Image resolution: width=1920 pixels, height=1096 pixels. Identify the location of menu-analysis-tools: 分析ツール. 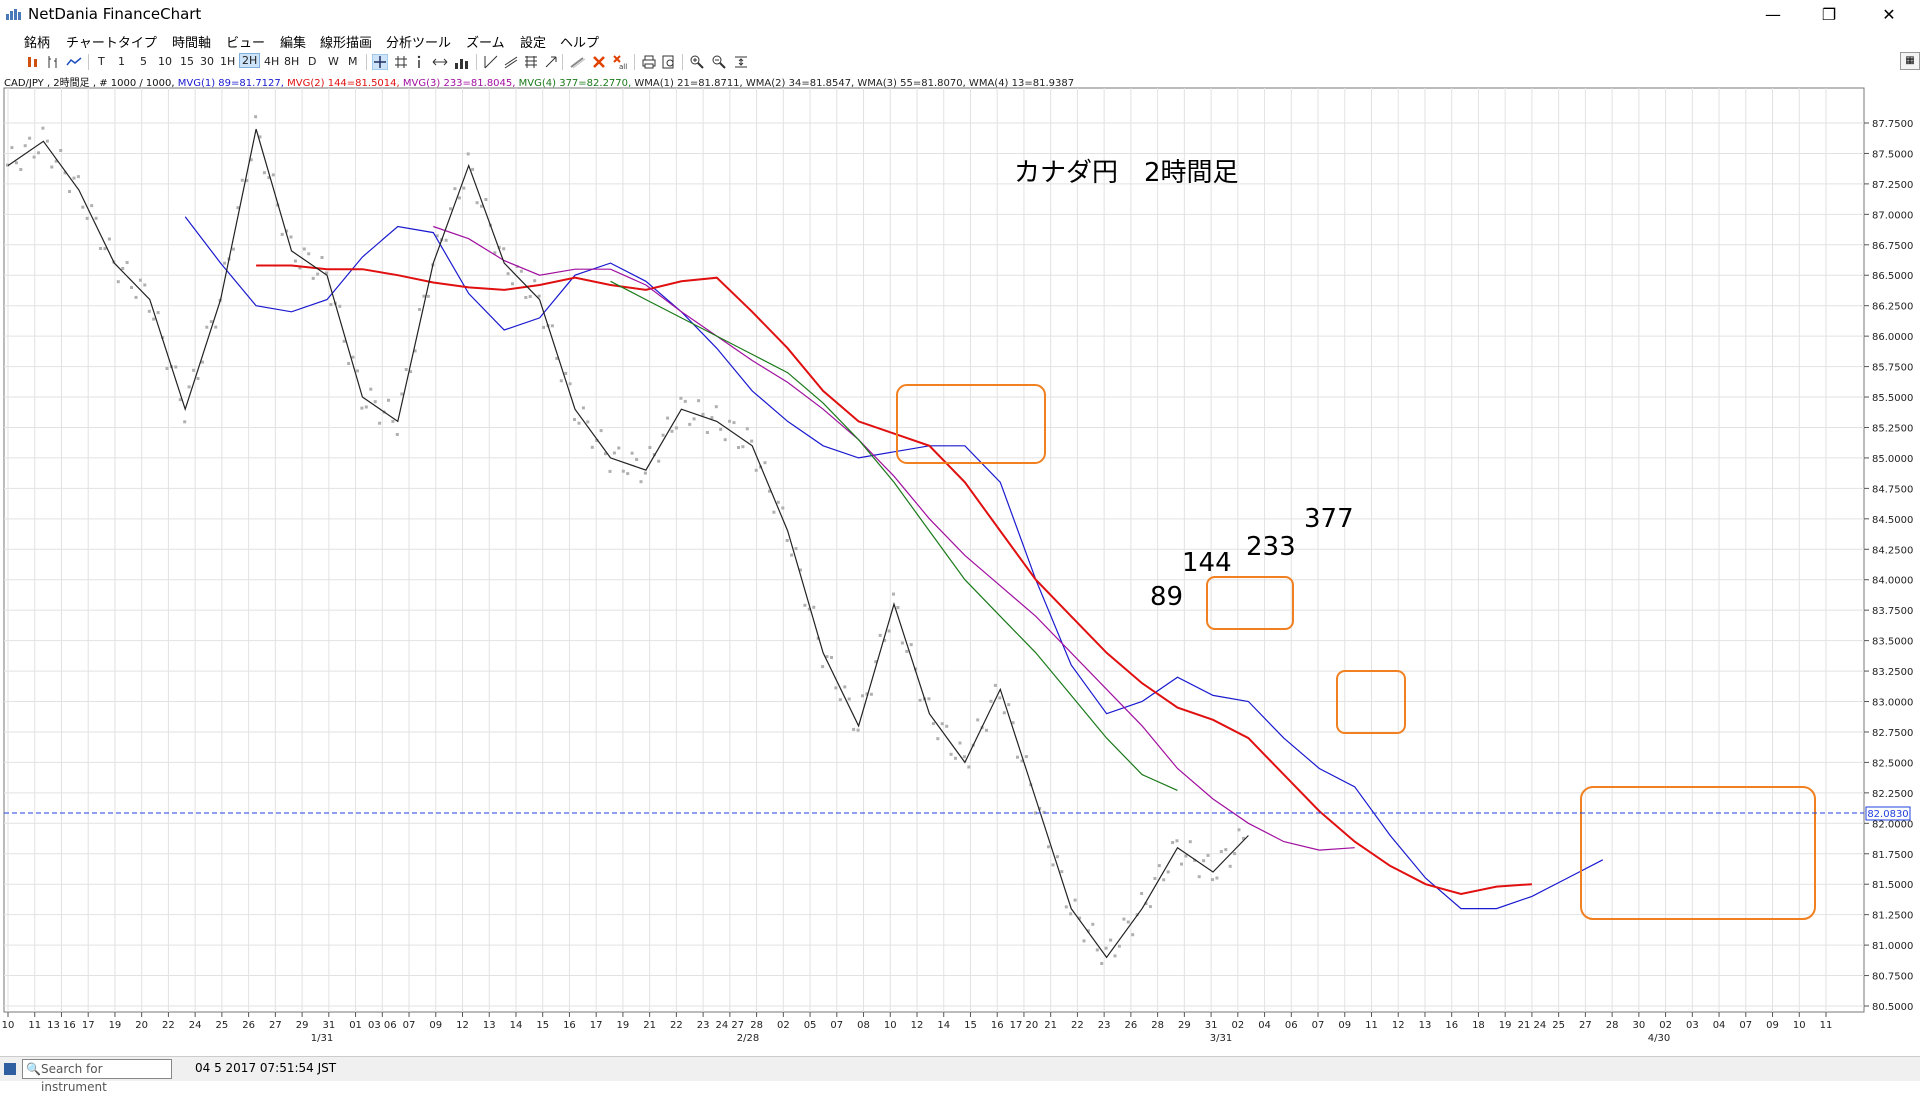
(418, 41).